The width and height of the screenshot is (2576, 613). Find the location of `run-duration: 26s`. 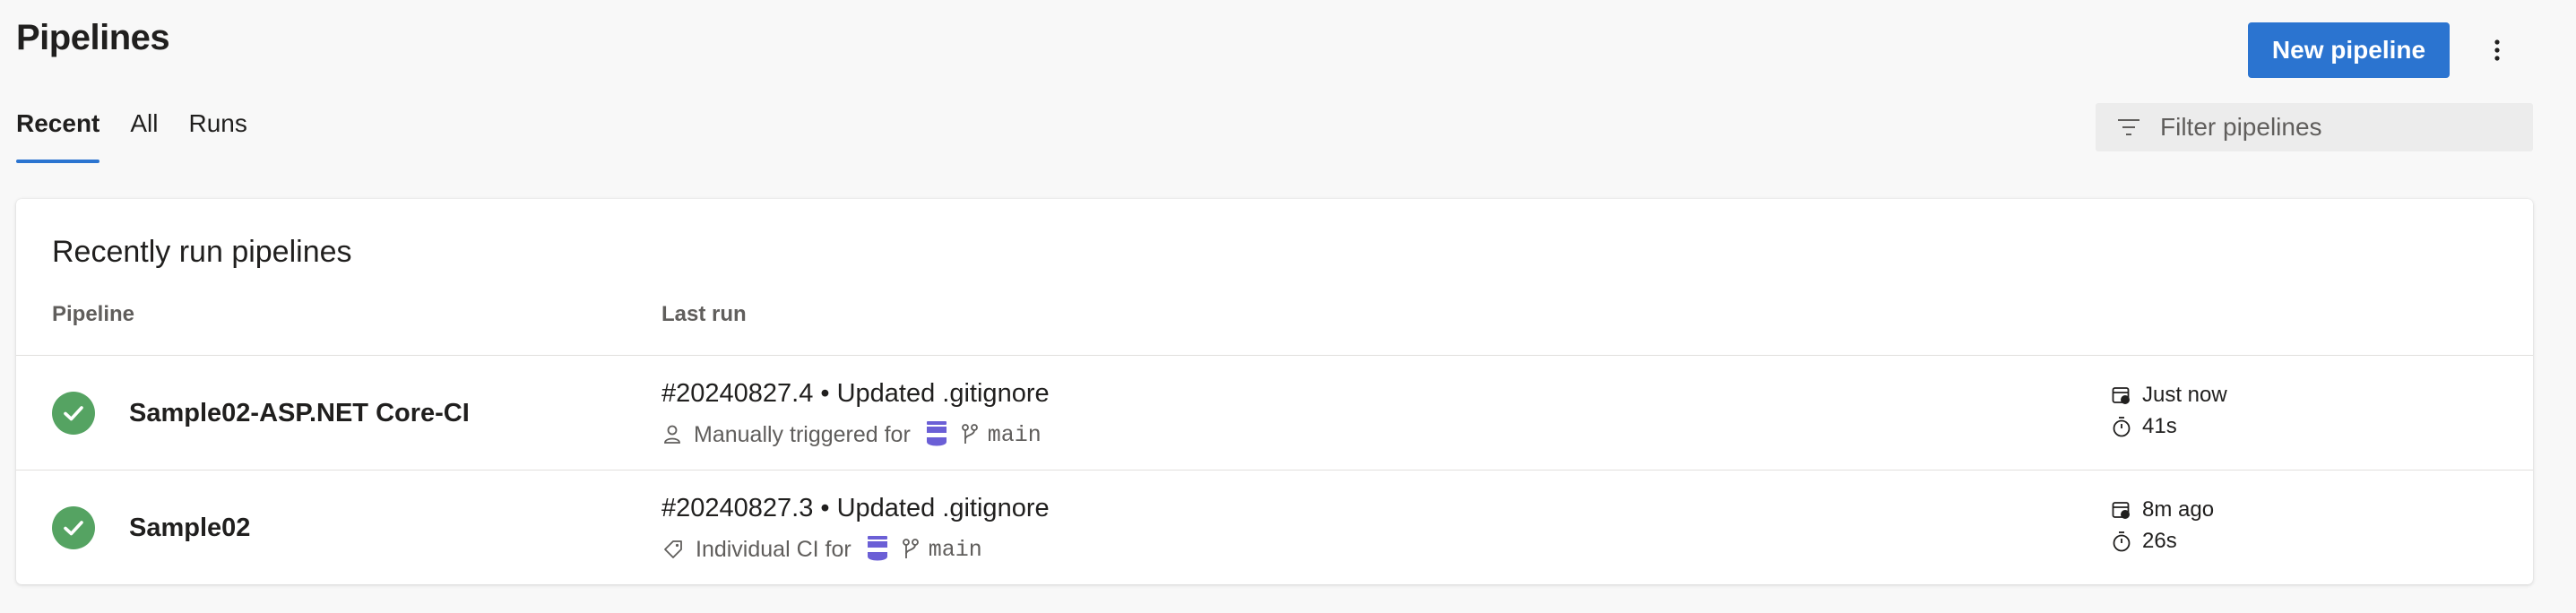

run-duration: 26s is located at coordinates (2144, 542).